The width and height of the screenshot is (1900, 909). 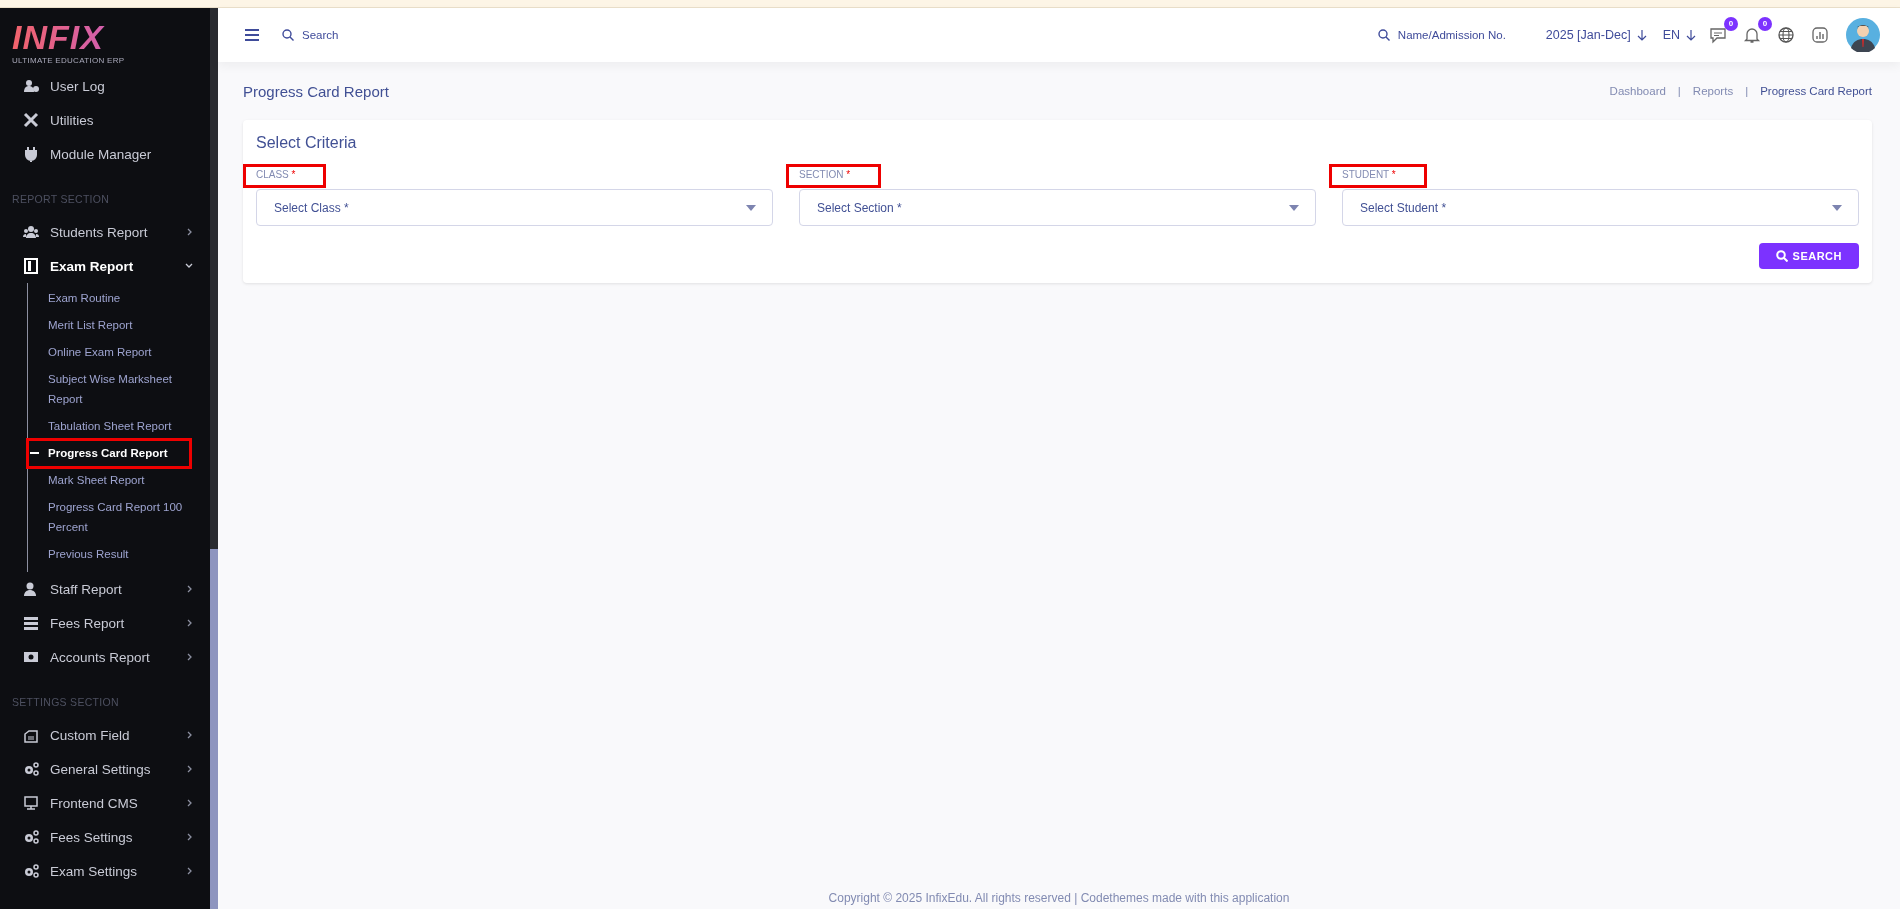 What do you see at coordinates (105, 803) in the screenshot?
I see `sidebar-item: Frontend CMS` at bounding box center [105, 803].